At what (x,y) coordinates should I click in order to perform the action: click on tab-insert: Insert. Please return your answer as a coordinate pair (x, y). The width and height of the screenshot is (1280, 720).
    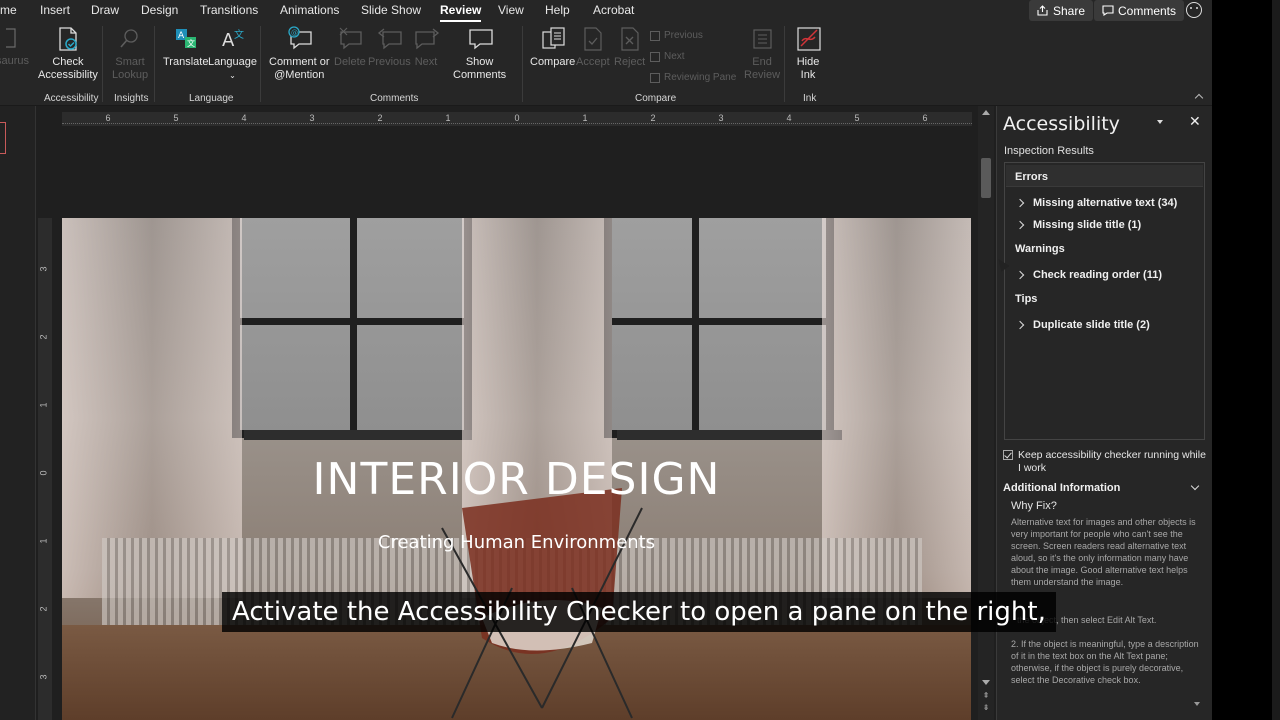
    Looking at the image, I should click on (55, 10).